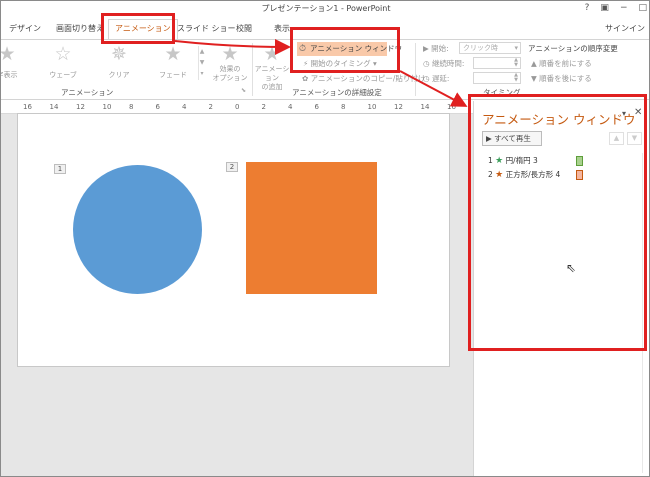  I want to click on highlight-animation-tab, so click(138, 28).